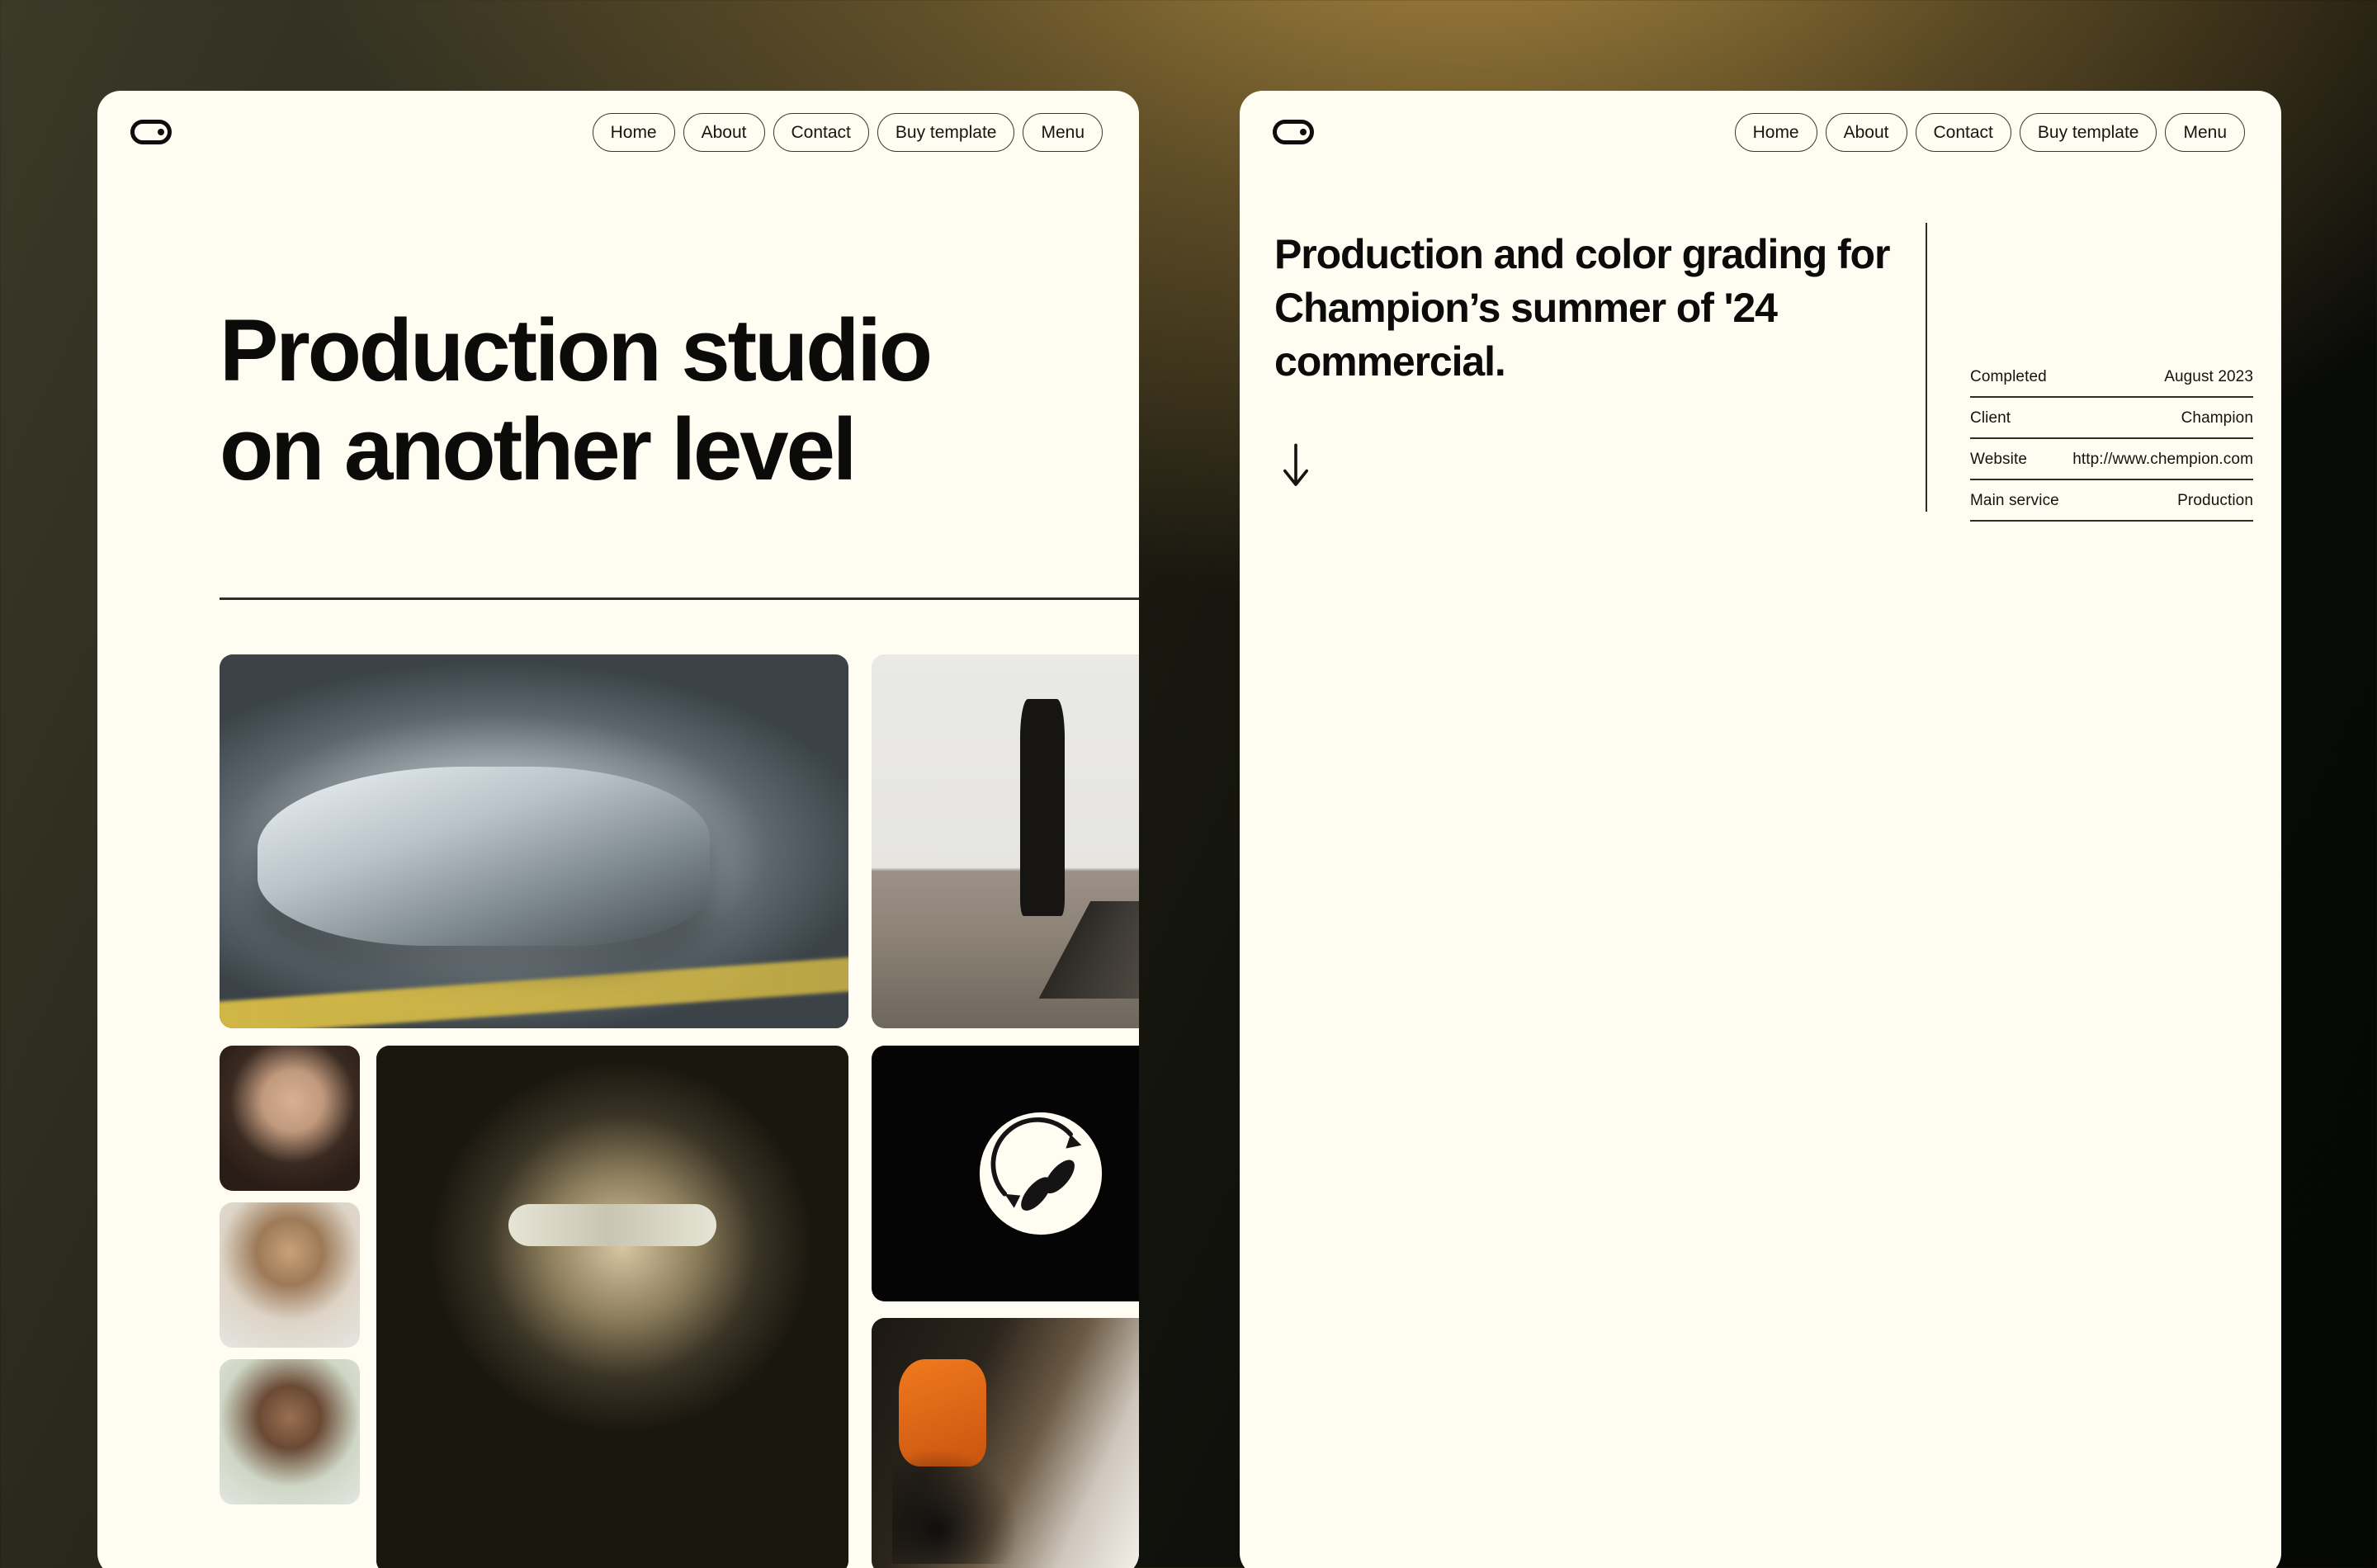 The width and height of the screenshot is (2377, 1568). I want to click on gallery-tile-woman-sunglasses-night, so click(612, 1307).